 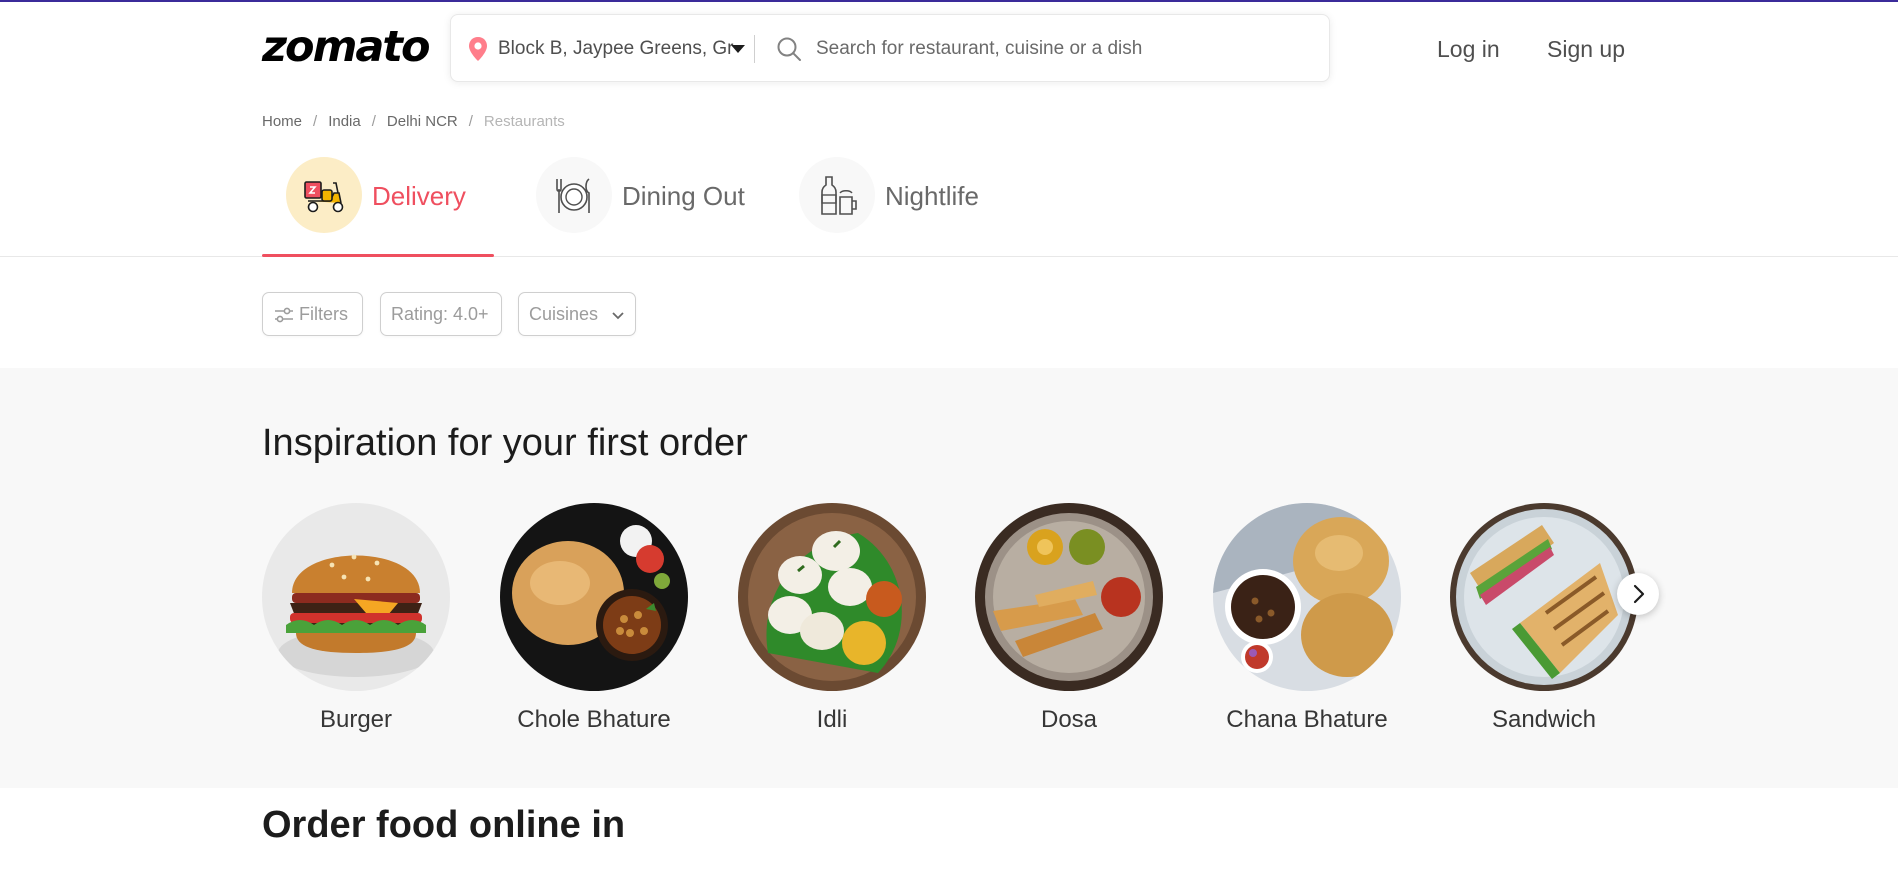 What do you see at coordinates (419, 196) in the screenshot?
I see `tab-delivery-label: Delivery` at bounding box center [419, 196].